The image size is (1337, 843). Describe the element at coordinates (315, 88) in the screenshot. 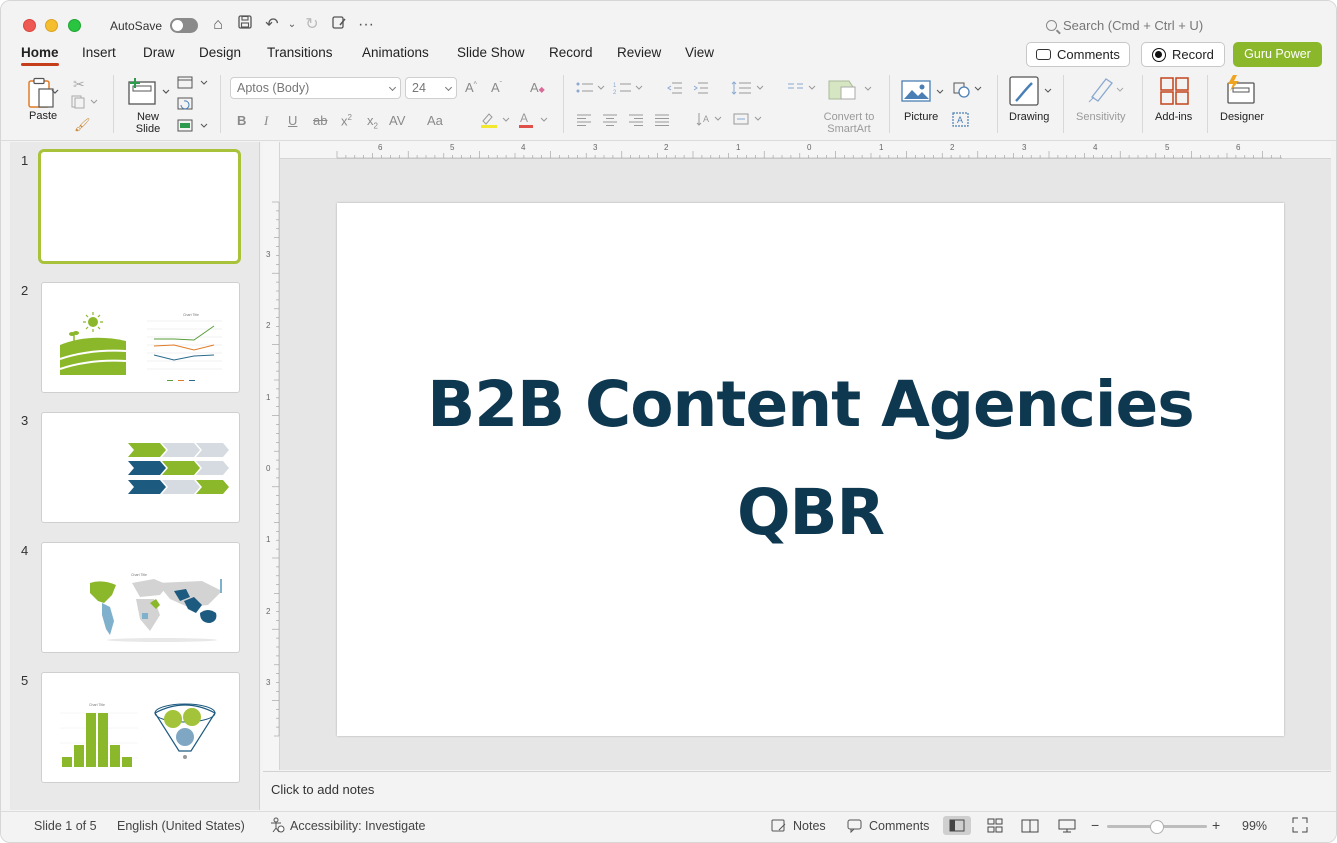

I see `font-name-select: Aptos (Body)` at that location.